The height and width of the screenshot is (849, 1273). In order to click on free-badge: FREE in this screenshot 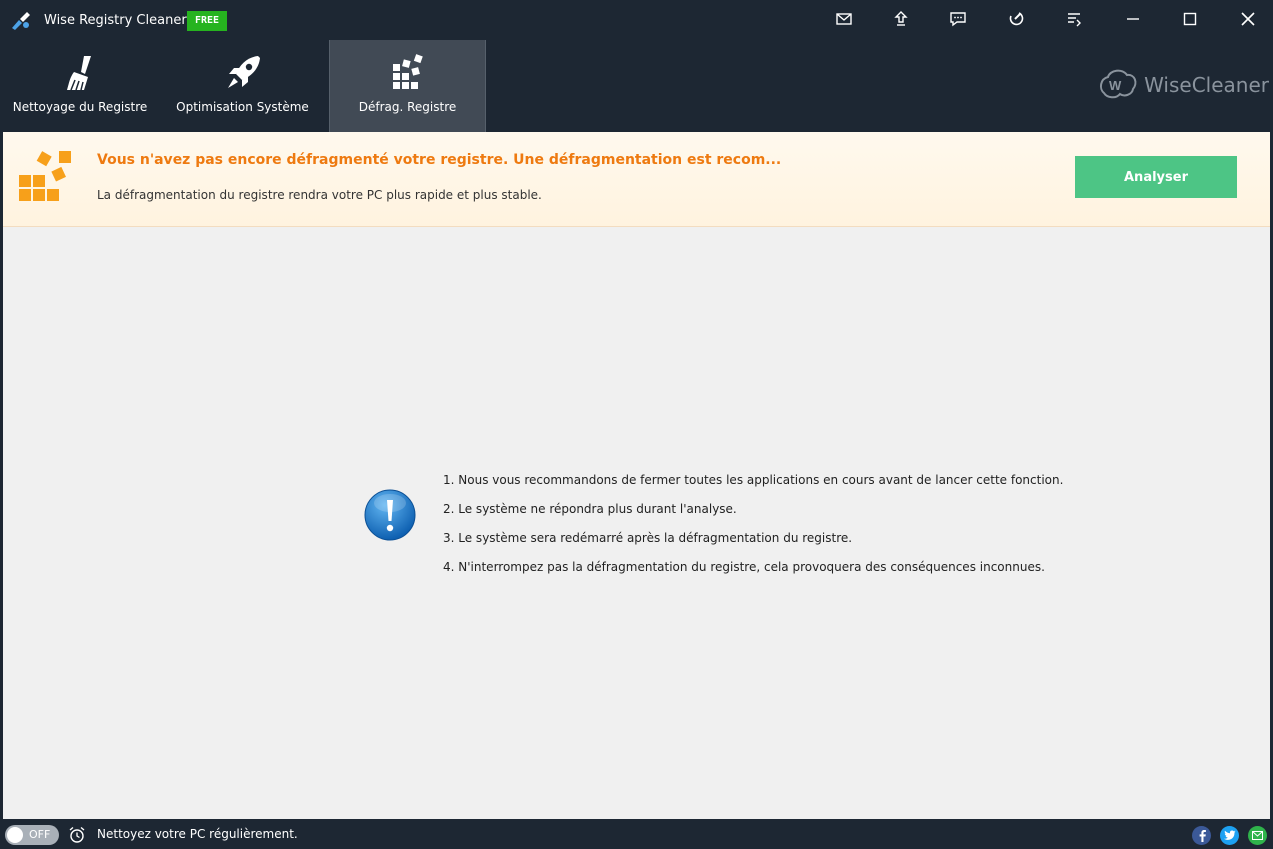, I will do `click(207, 21)`.